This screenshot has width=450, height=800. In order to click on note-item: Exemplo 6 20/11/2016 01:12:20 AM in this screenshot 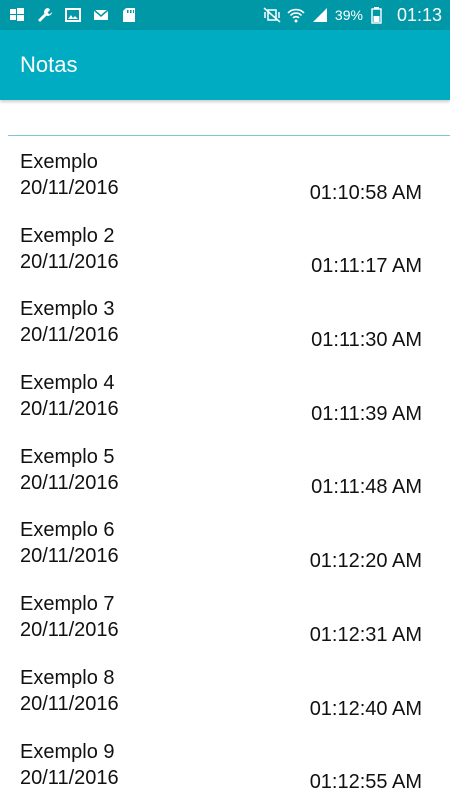, I will do `click(225, 553)`.